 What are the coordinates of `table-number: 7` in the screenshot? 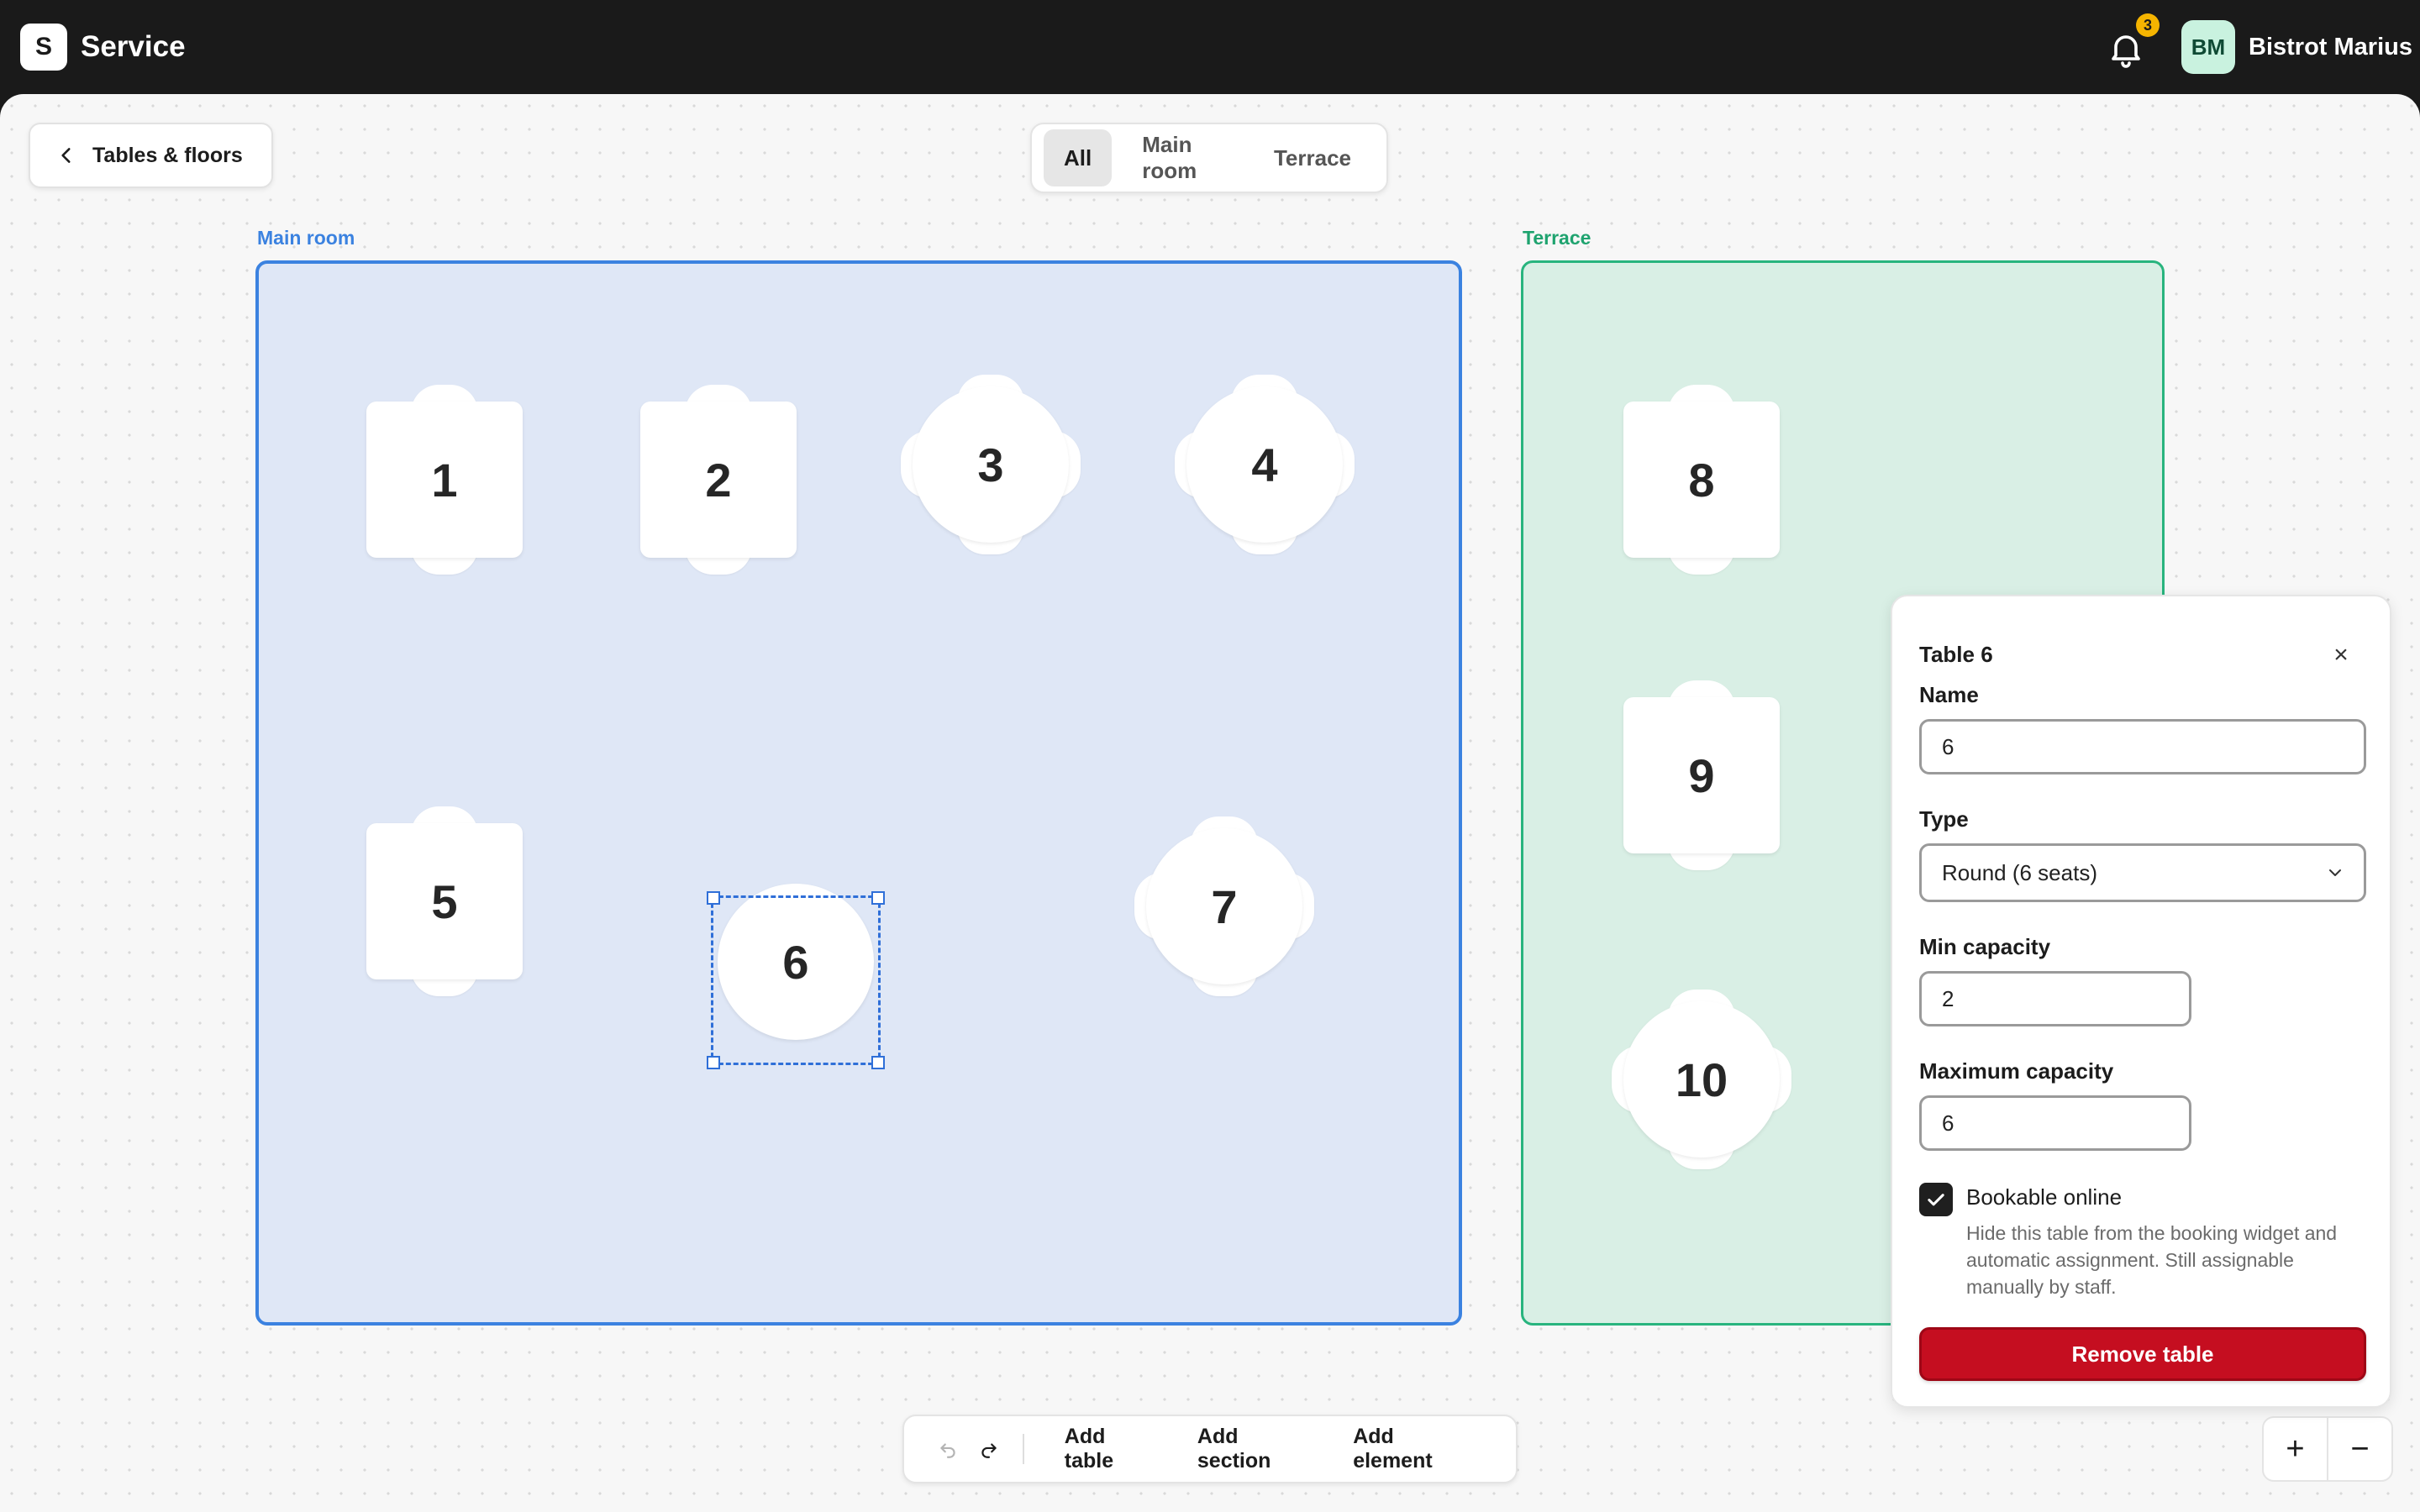 It's located at (1224, 906).